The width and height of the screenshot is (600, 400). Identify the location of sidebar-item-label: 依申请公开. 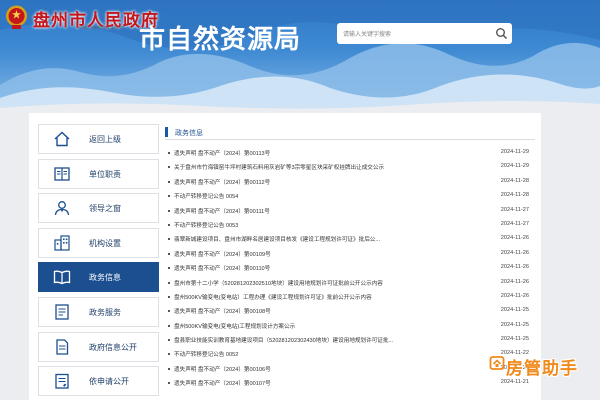
(109, 382).